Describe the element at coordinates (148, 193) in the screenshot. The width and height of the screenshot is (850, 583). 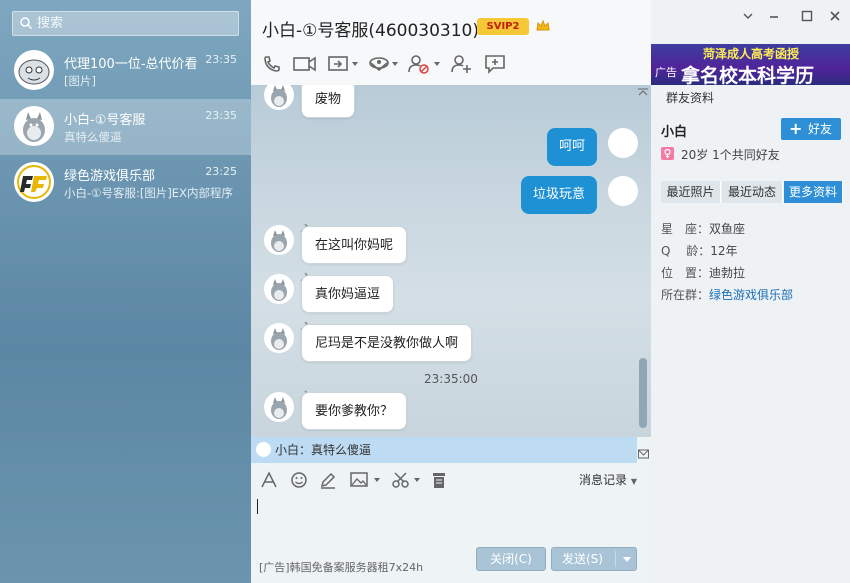
I see `contact-preview: 小白-①号客服:[图片]EX内部程序` at that location.